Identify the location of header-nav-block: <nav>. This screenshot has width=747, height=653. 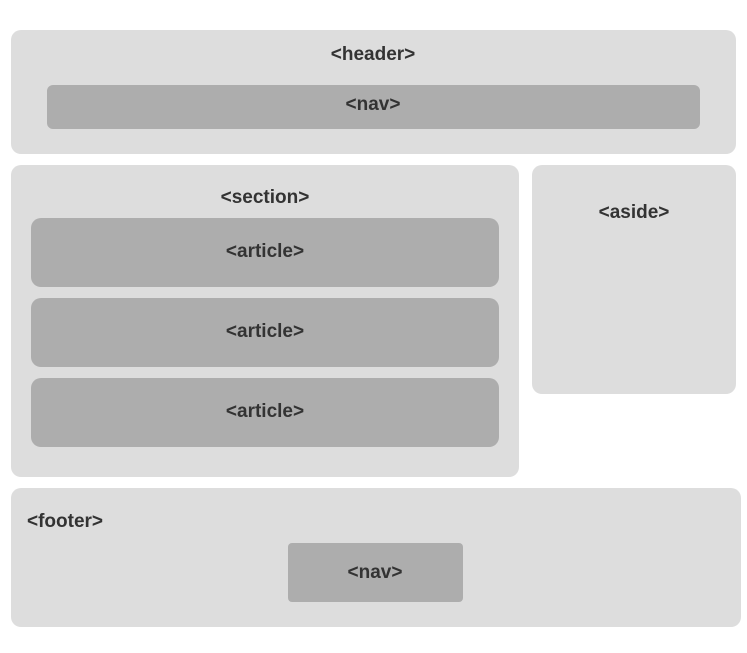
(373, 107).